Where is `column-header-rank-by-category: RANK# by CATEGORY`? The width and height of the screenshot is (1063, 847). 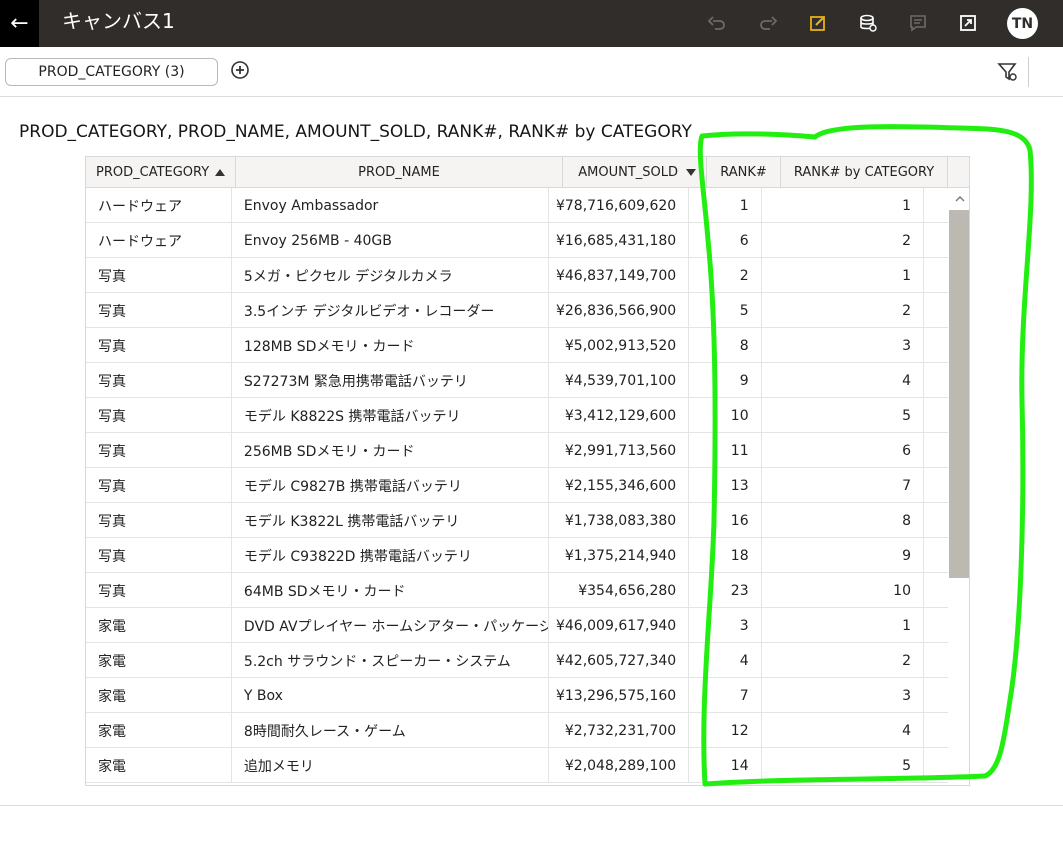
column-header-rank-by-category: RANK# by CATEGORY is located at coordinates (864, 172).